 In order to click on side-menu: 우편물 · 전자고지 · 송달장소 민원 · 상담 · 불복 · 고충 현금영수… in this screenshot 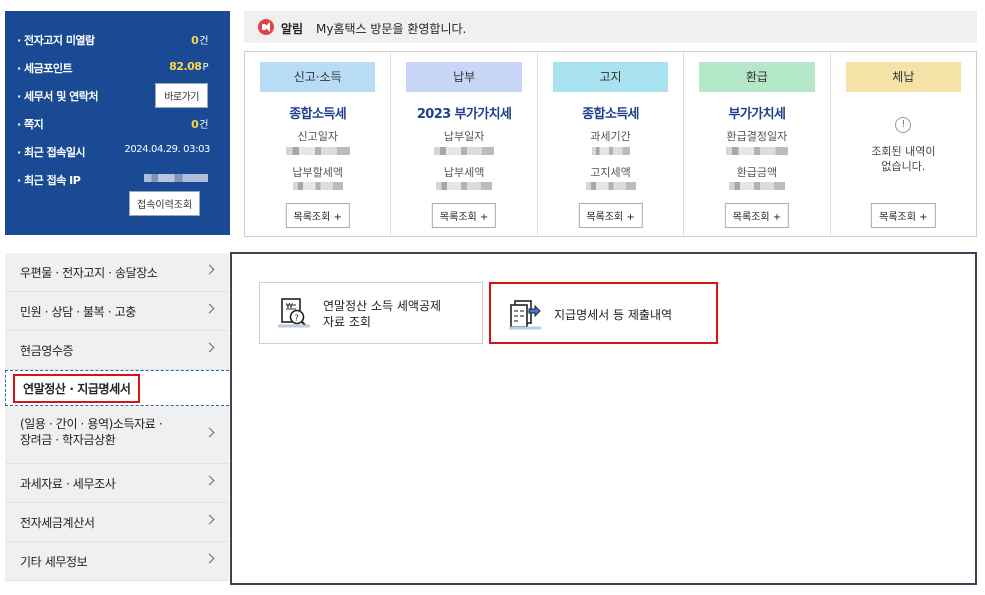, I will do `click(117, 417)`.